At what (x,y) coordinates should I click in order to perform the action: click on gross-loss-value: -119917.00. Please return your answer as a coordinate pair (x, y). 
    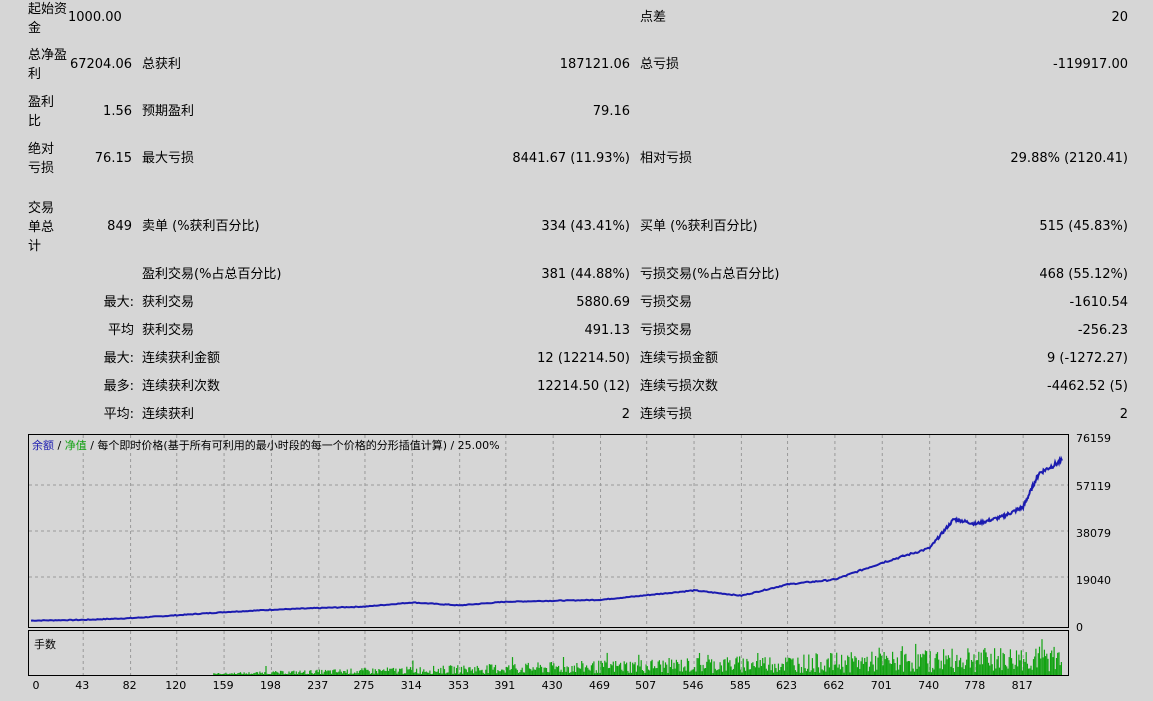
    Looking at the image, I should click on (1090, 64).